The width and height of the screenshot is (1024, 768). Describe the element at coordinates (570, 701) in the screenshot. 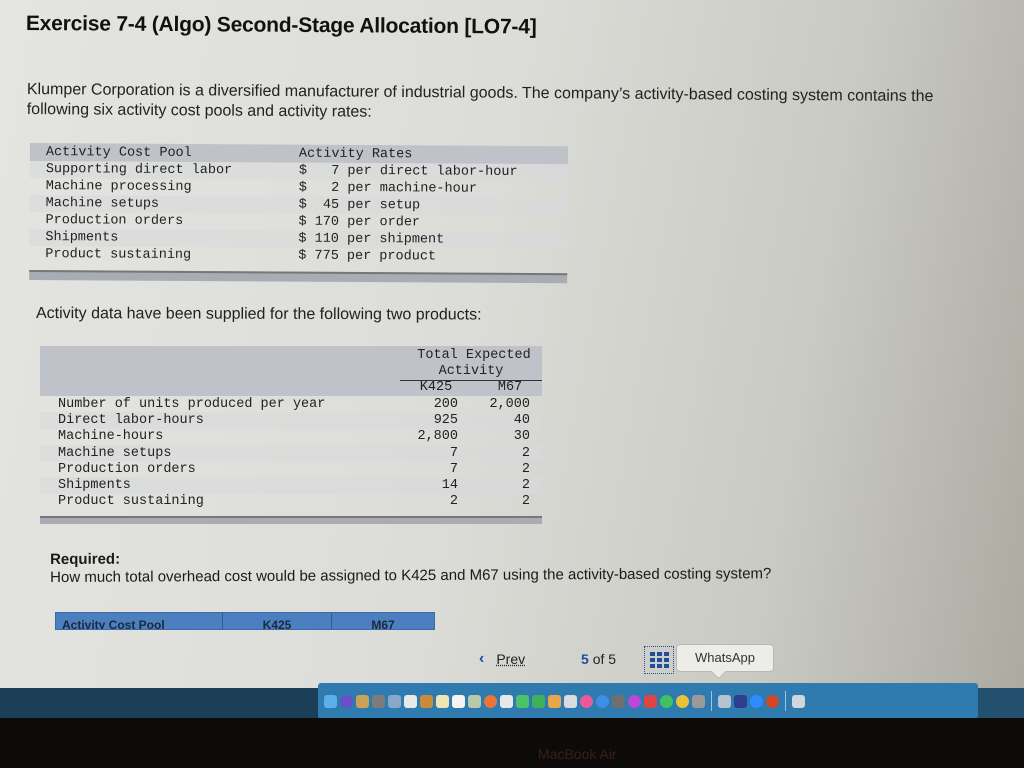

I see `keynote-icon` at that location.